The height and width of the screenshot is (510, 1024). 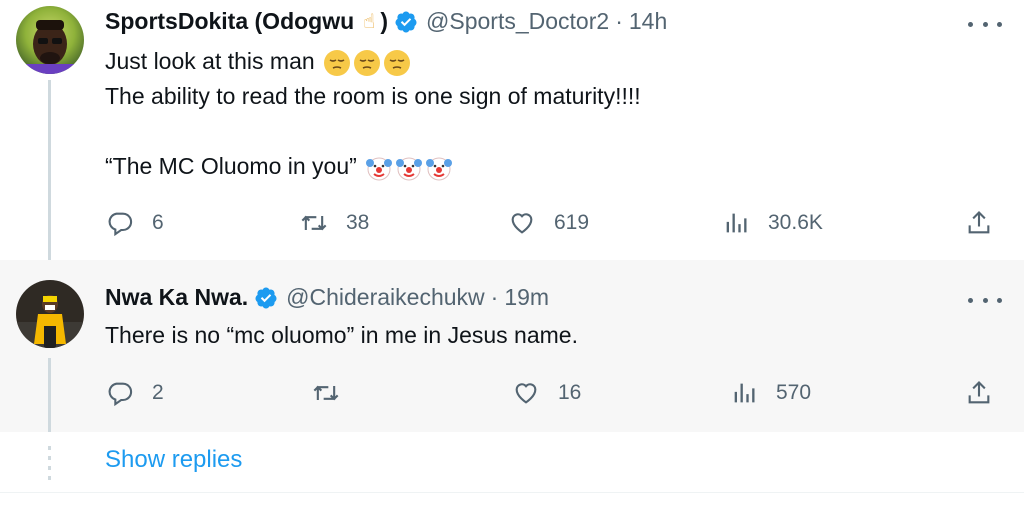 I want to click on divider, so click(x=512, y=492).